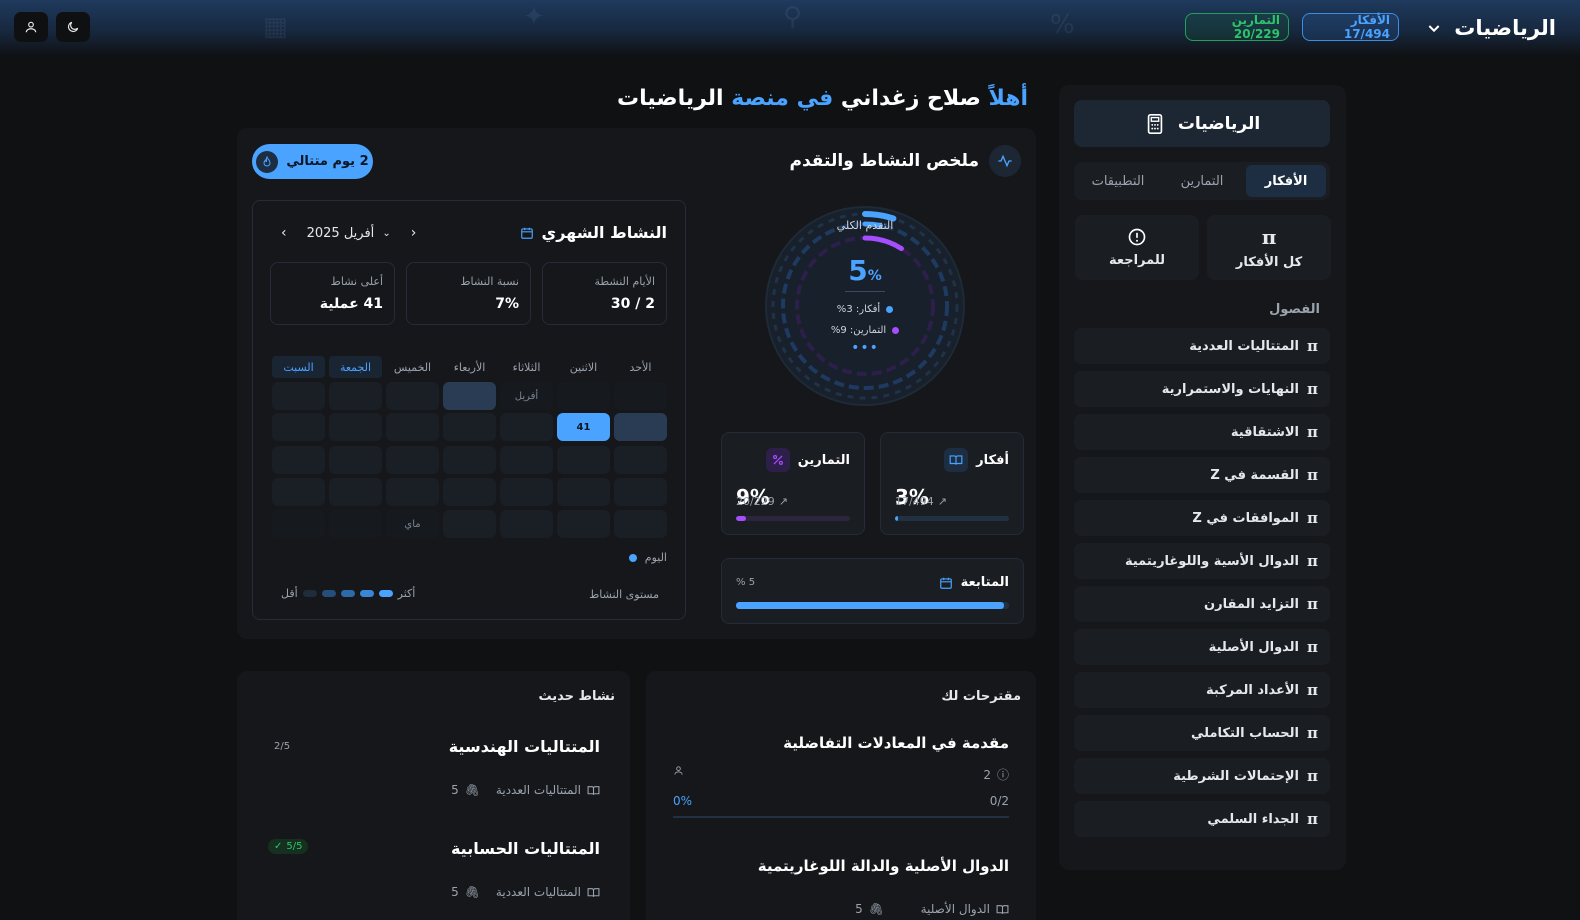 The image size is (1580, 920). I want to click on tab-ideas: الأفكار, so click(1286, 181).